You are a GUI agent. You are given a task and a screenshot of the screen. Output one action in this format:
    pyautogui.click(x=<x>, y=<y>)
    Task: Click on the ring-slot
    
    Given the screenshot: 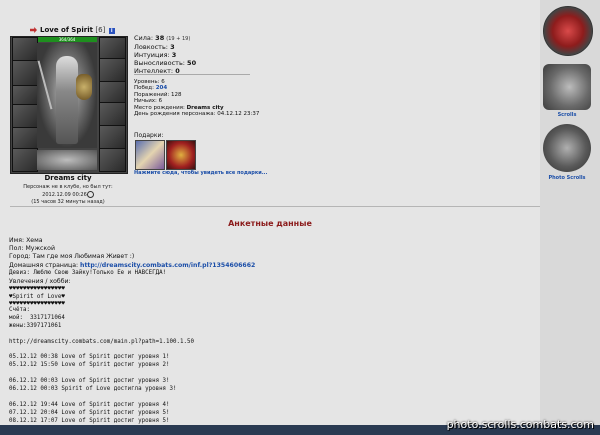 What is the action you would take?
    pyautogui.click(x=25, y=95)
    